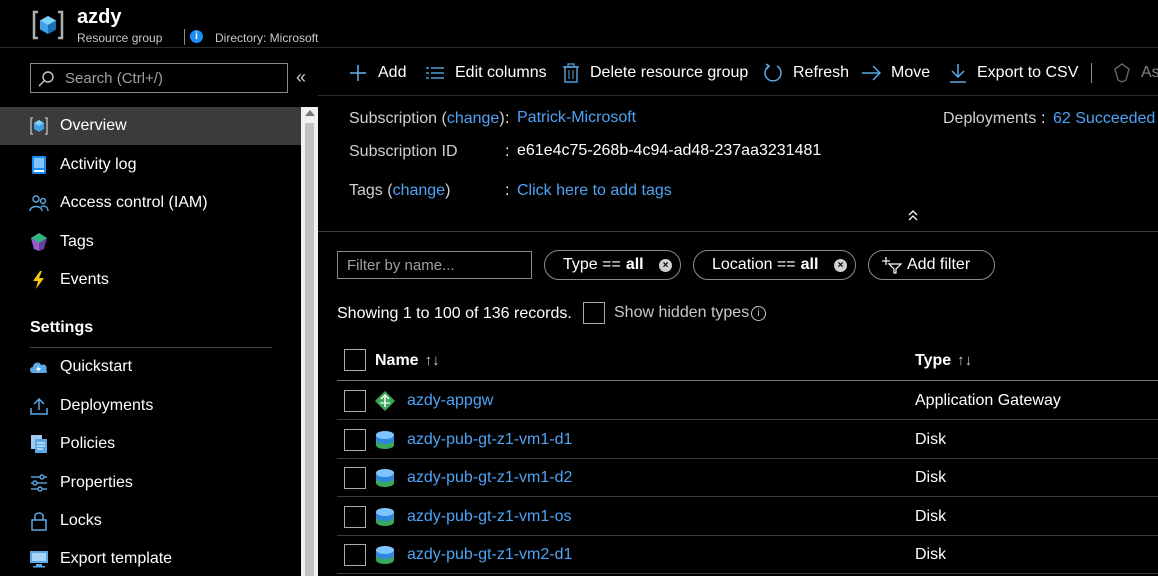 The height and width of the screenshot is (576, 1158). What do you see at coordinates (62, 327) in the screenshot?
I see `settings-heading: Settings` at bounding box center [62, 327].